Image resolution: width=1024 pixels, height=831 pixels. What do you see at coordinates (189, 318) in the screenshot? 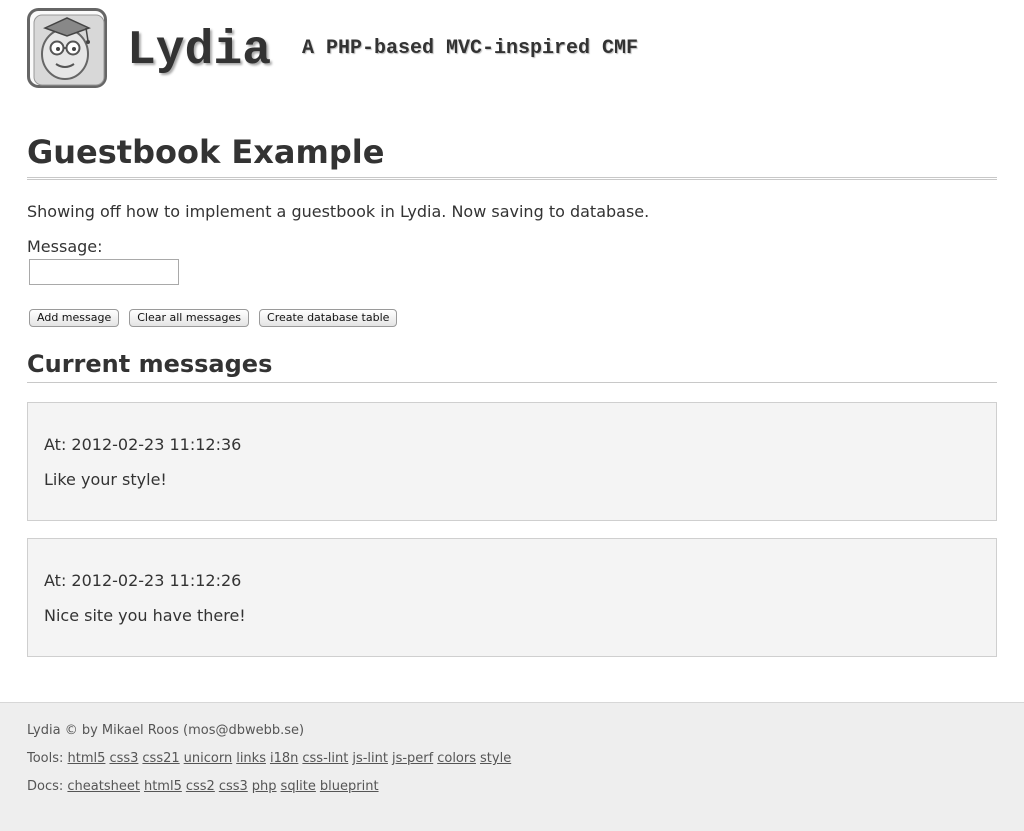
I see `clear-all-messages-button: Clear all messages` at bounding box center [189, 318].